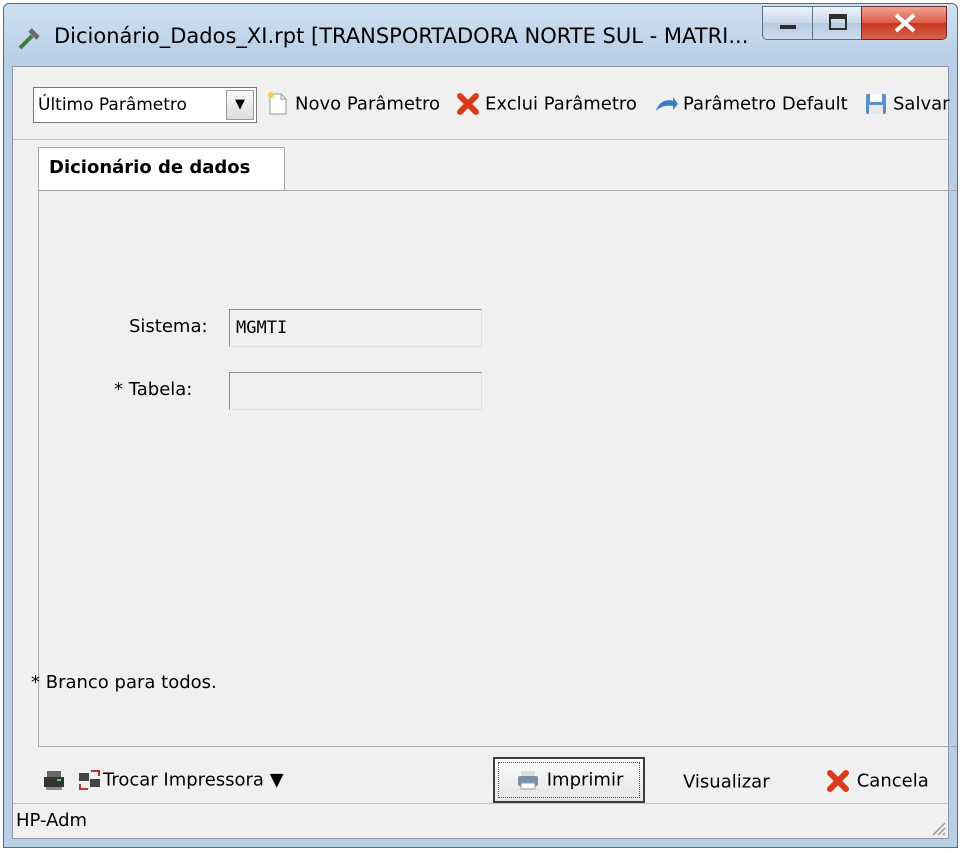 The width and height of the screenshot is (963, 853). I want to click on cancel-x-icon, so click(838, 781).